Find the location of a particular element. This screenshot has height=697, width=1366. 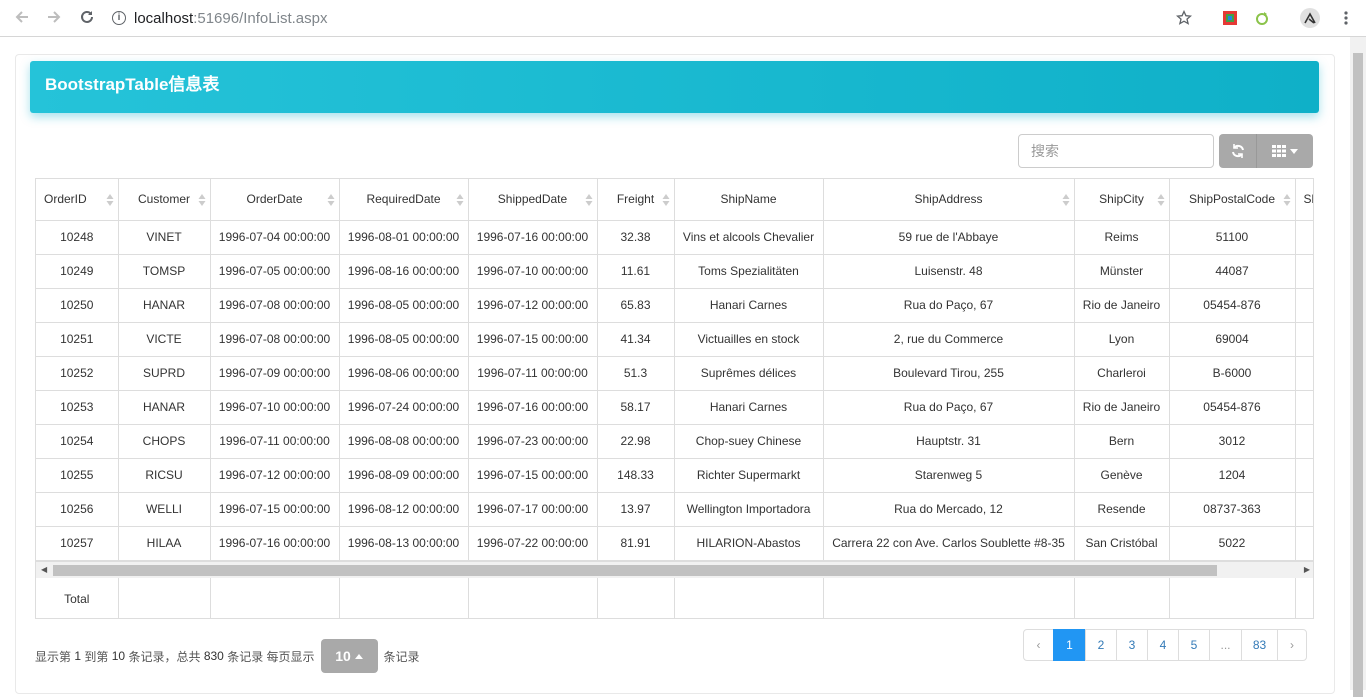

column-header: ShippedDate is located at coordinates (533, 200).